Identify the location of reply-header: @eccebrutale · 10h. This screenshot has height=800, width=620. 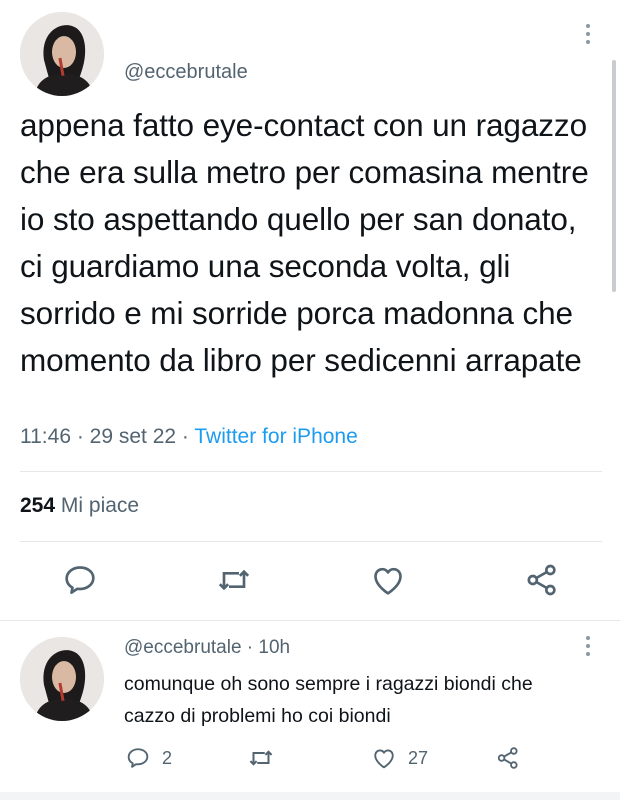
(207, 648).